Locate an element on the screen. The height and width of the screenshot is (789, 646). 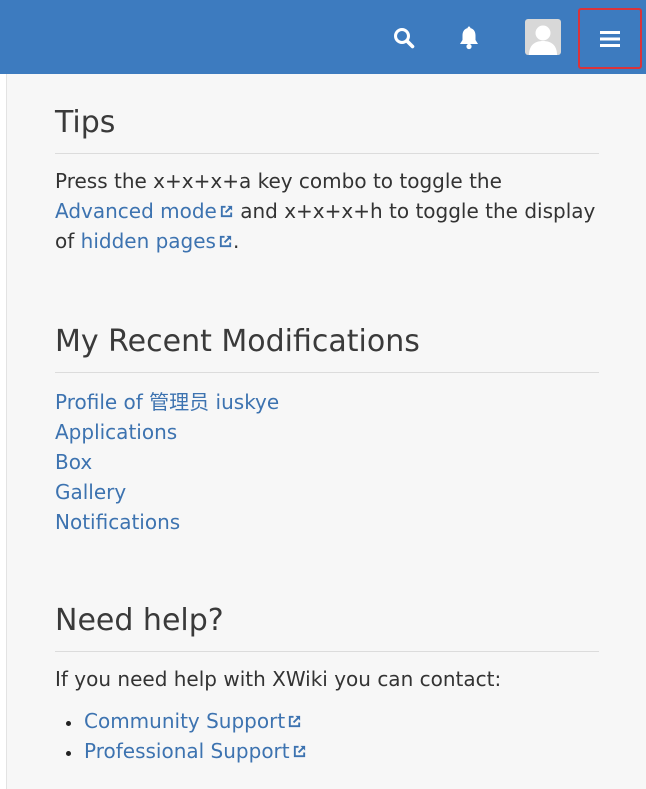
user-avatar is located at coordinates (543, 37).